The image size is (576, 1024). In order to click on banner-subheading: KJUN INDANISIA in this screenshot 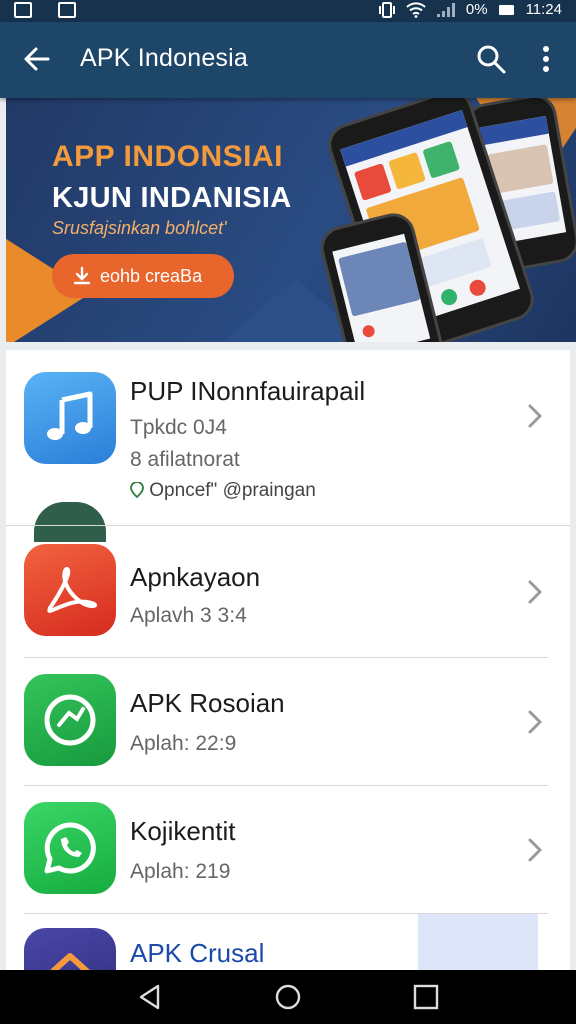, I will do `click(172, 198)`.